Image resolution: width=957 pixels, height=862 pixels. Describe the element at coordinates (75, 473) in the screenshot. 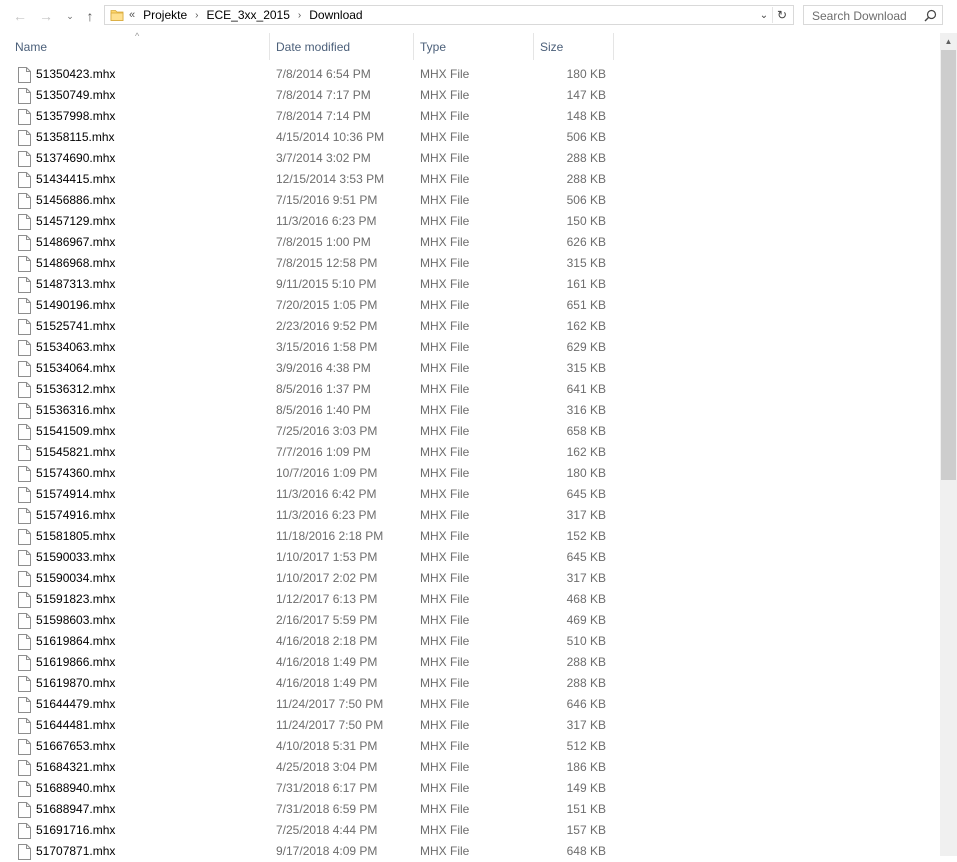

I see `file-name: 51574360.mhx` at that location.